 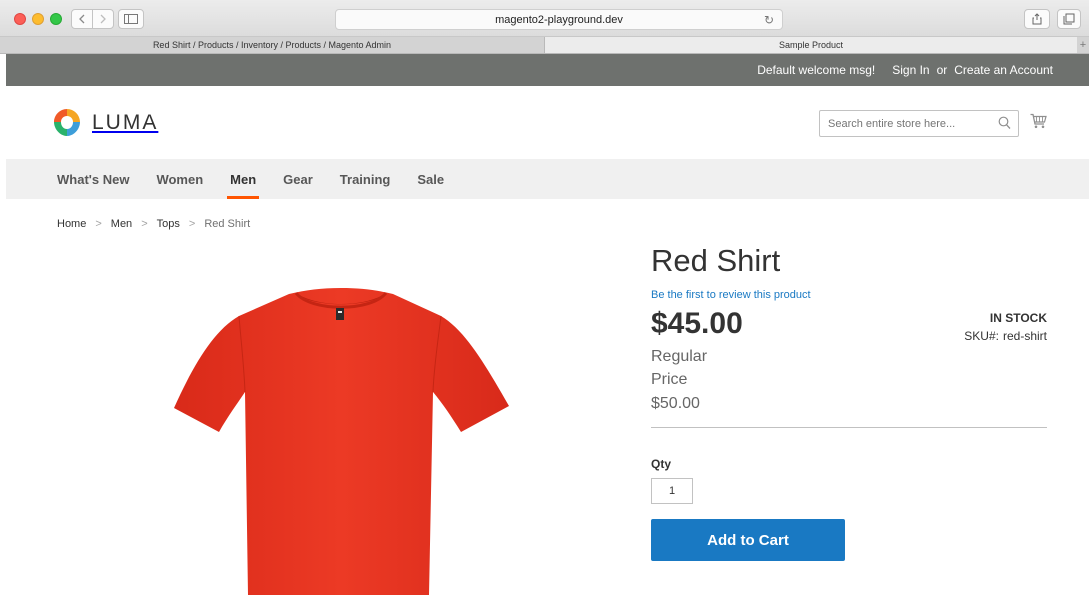 What do you see at coordinates (298, 179) in the screenshot?
I see `nav-item-gear: Gear` at bounding box center [298, 179].